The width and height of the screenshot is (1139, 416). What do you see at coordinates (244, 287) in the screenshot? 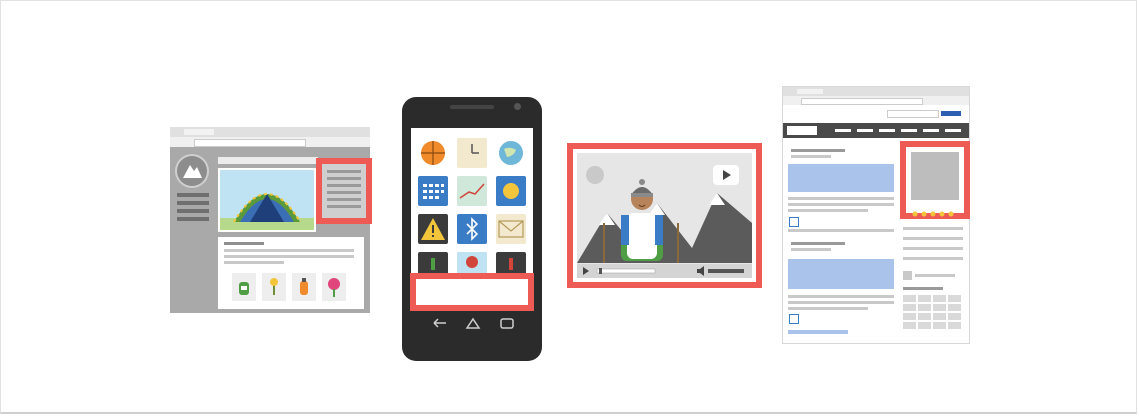
I see `backpack-icon` at bounding box center [244, 287].